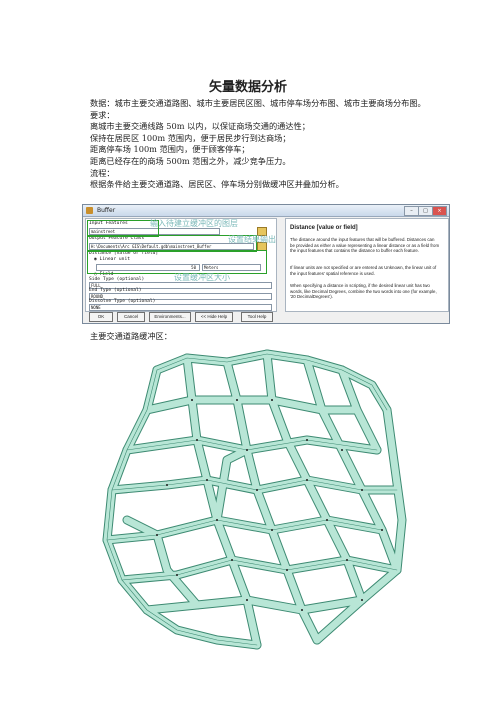 The image size is (496, 702). Describe the element at coordinates (190, 160) in the screenshot. I see `text-line: 距离已经存在的商场 500m 范围之外，减少竞争压力。` at that location.